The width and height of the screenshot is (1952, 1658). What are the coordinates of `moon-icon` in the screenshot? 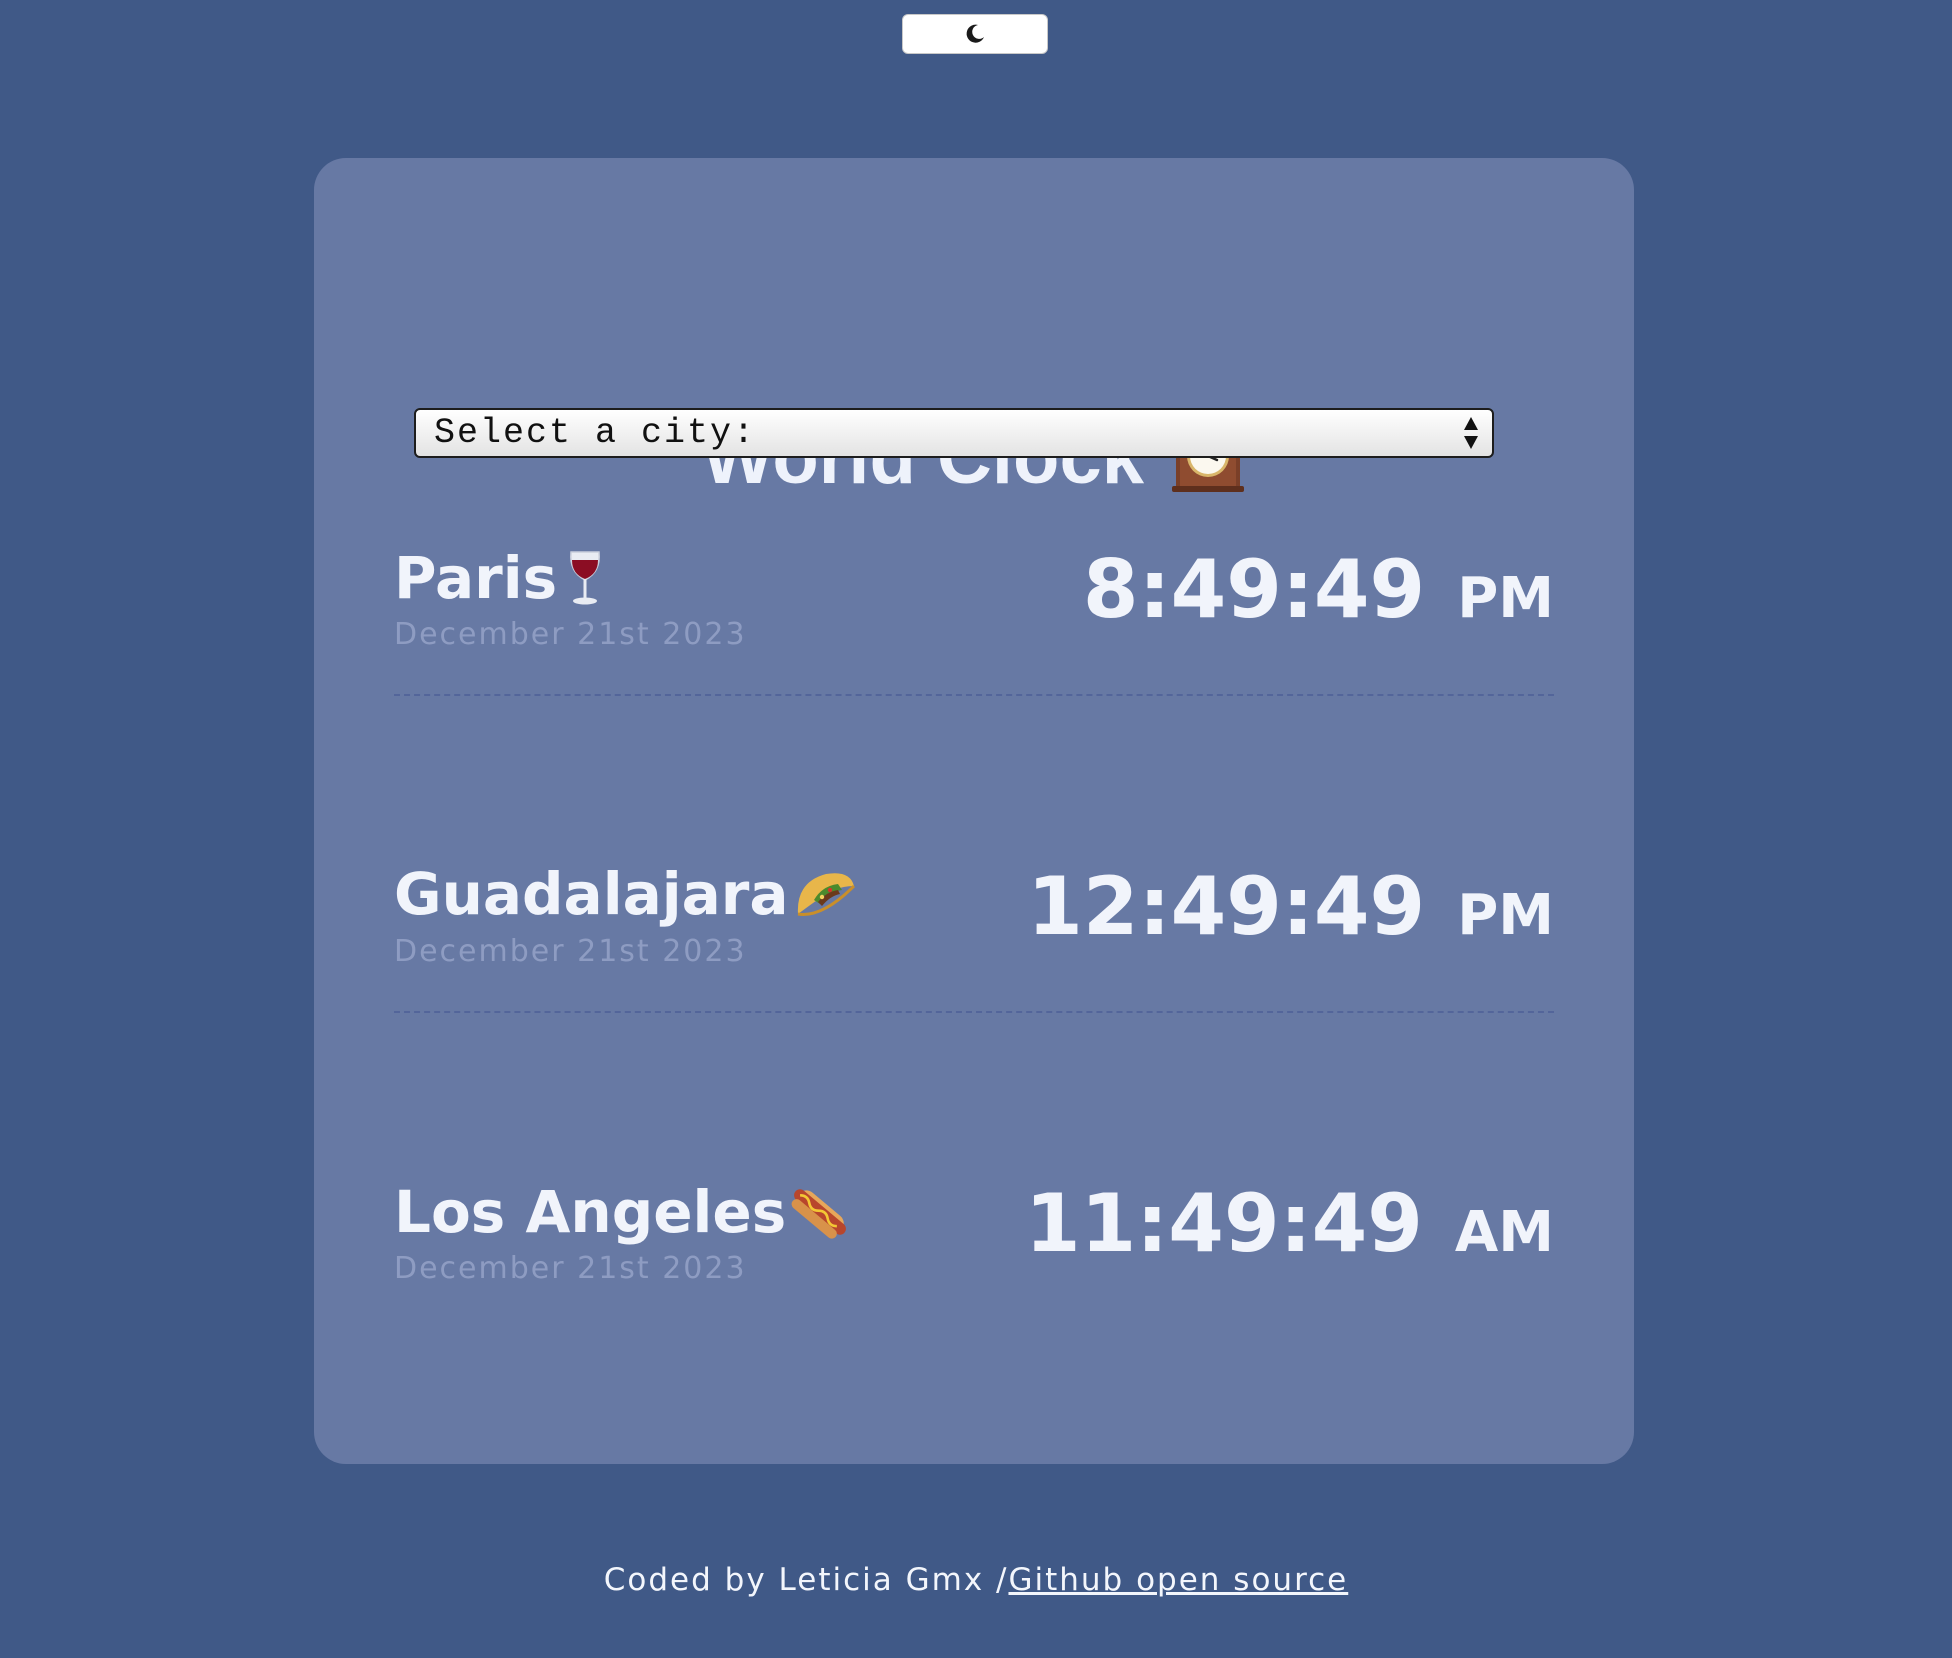 It's located at (975, 33).